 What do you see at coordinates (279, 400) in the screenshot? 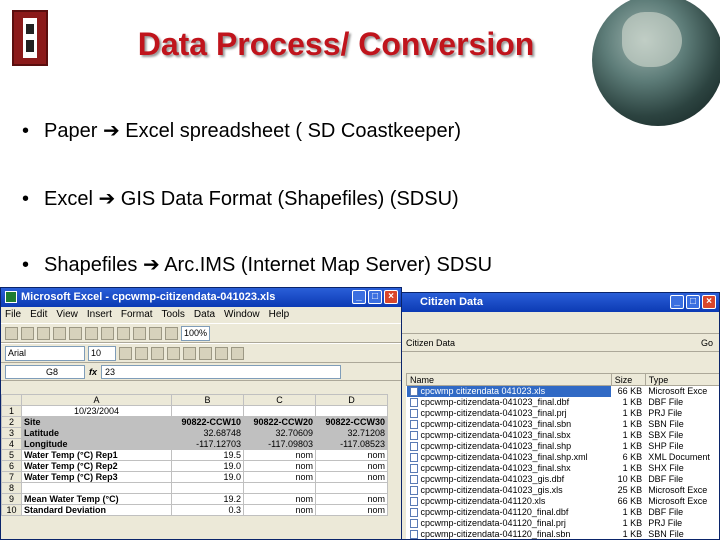
I see `column-header-c: C` at bounding box center [279, 400].